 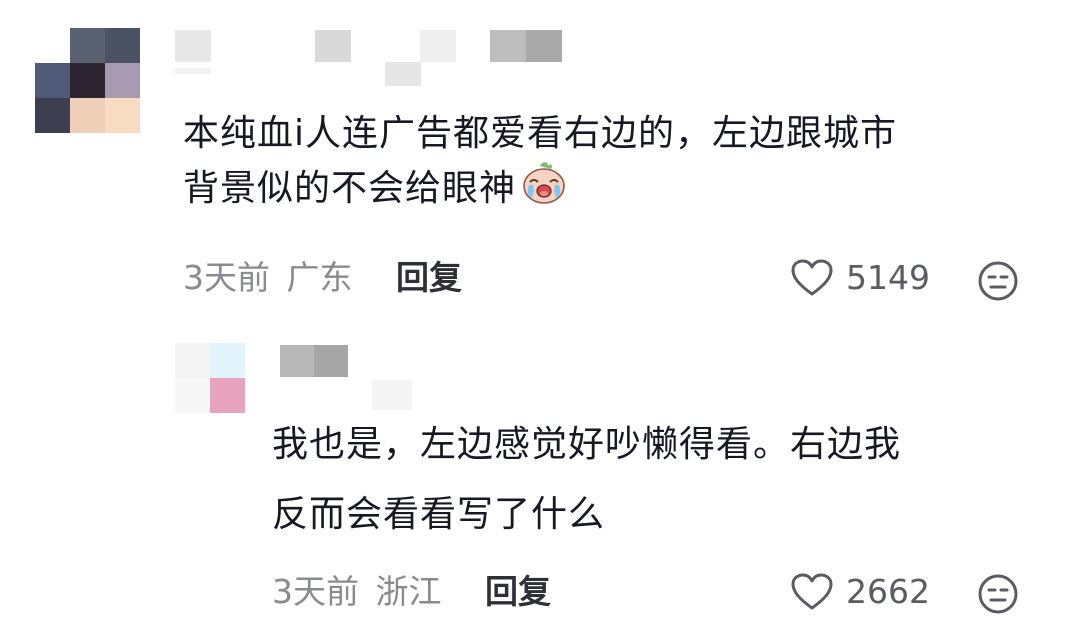 I want to click on comment-meta: 3天前 广东, so click(x=268, y=278).